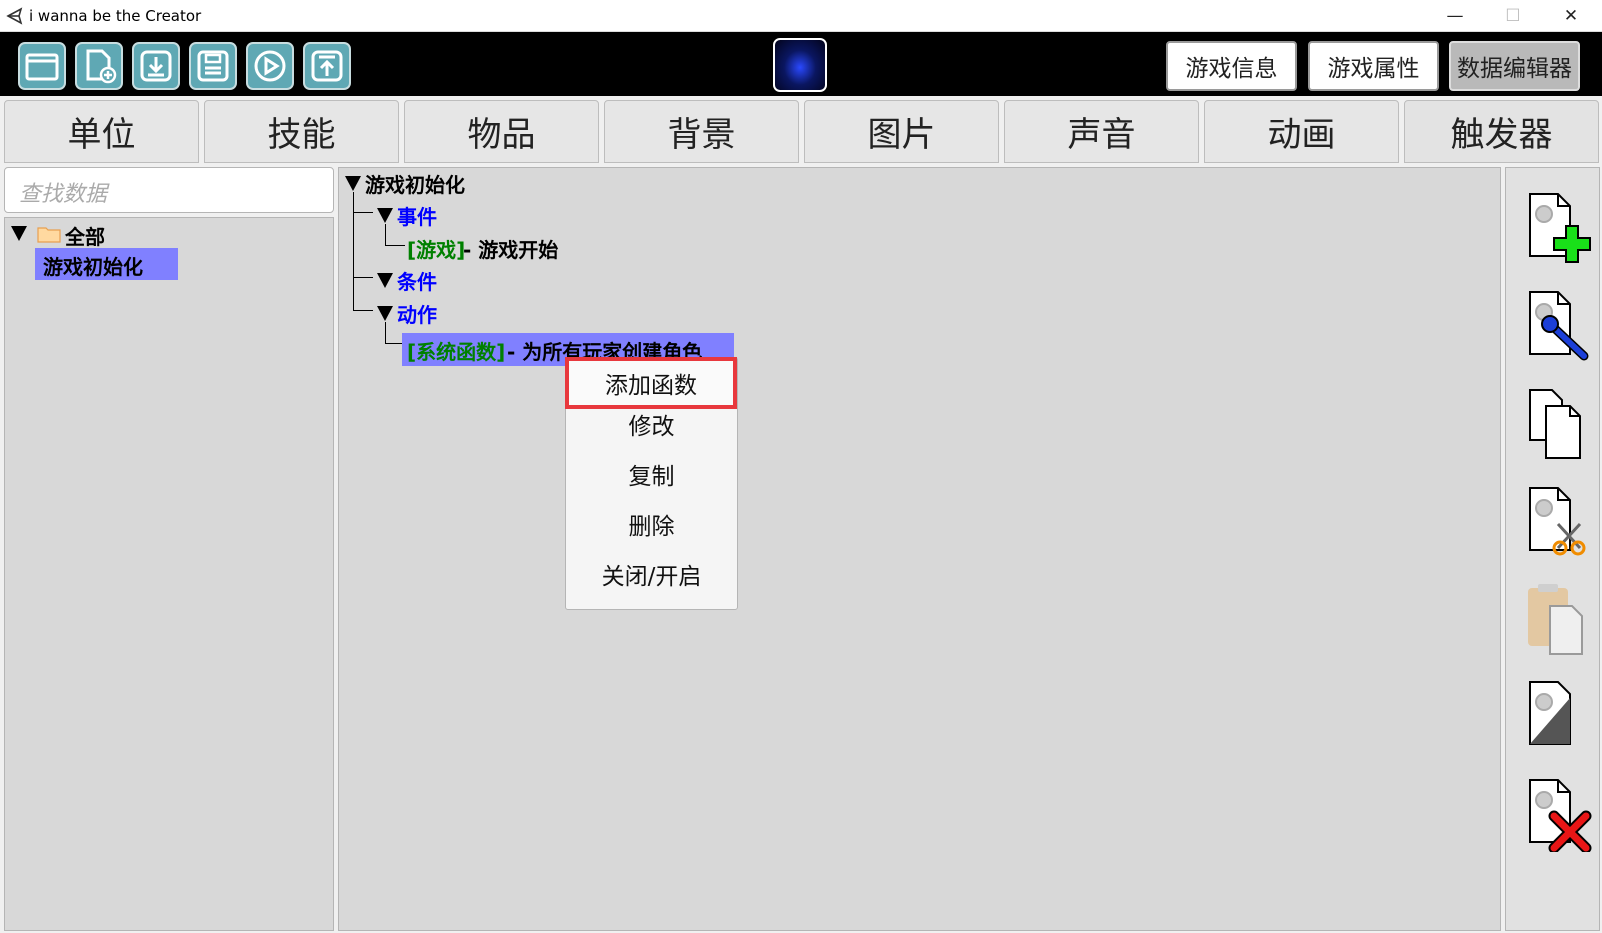 The image size is (1602, 933). I want to click on import-button, so click(156, 66).